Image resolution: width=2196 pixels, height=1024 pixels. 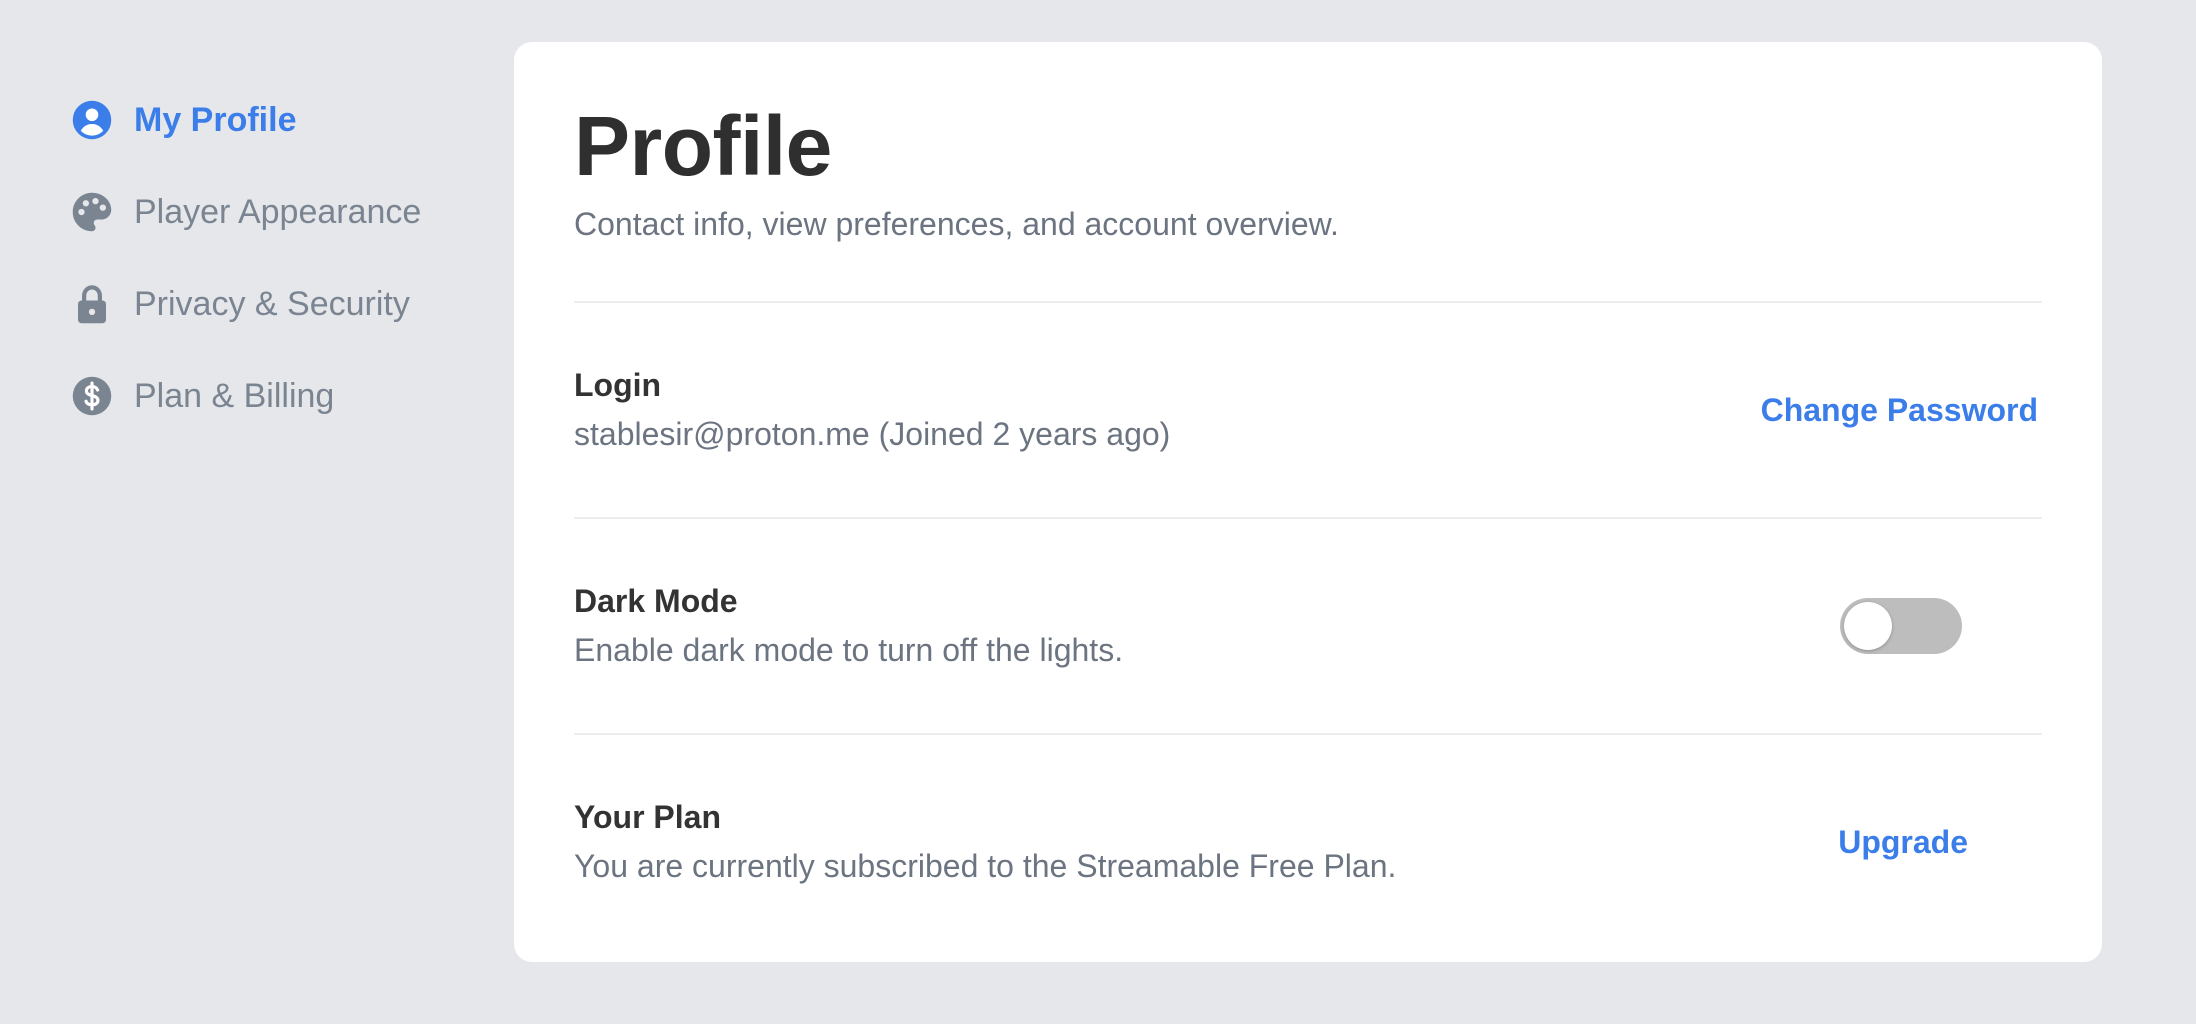 What do you see at coordinates (872, 434) in the screenshot?
I see `login-email: stablesir@proton.me (Joined 2 years ago)` at bounding box center [872, 434].